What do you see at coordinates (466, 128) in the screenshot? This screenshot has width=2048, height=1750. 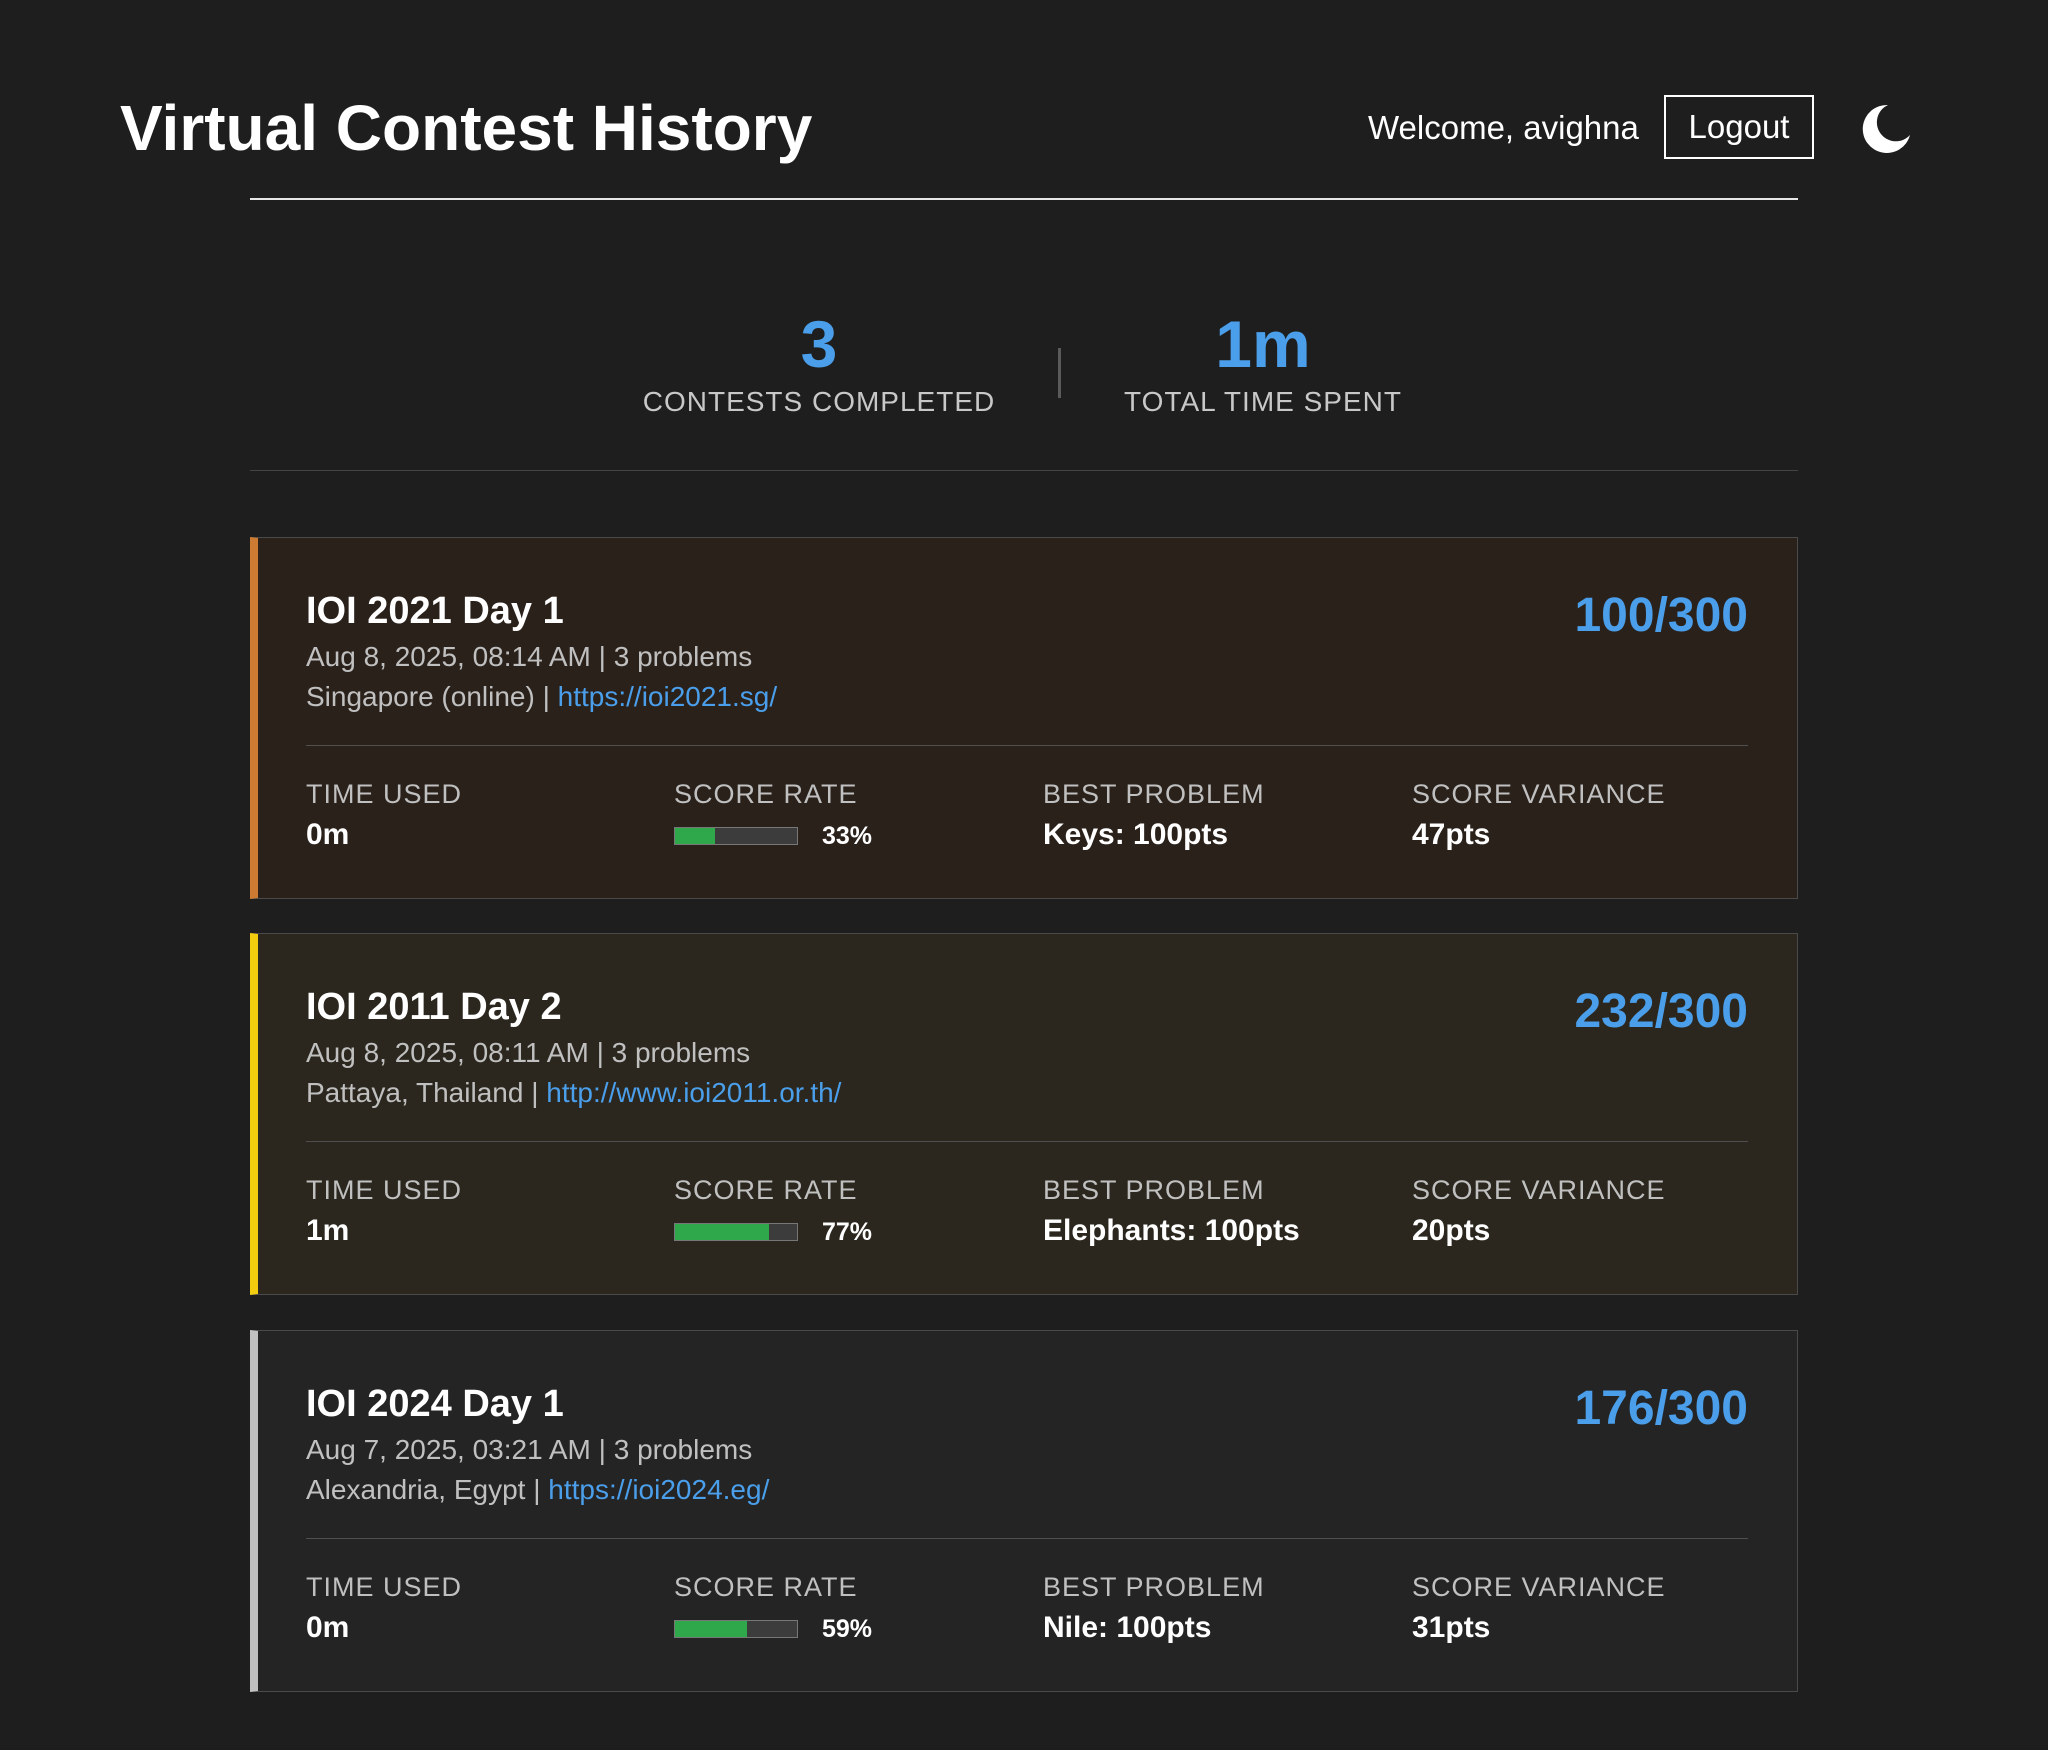 I see `page-title: Virtual Contest History` at bounding box center [466, 128].